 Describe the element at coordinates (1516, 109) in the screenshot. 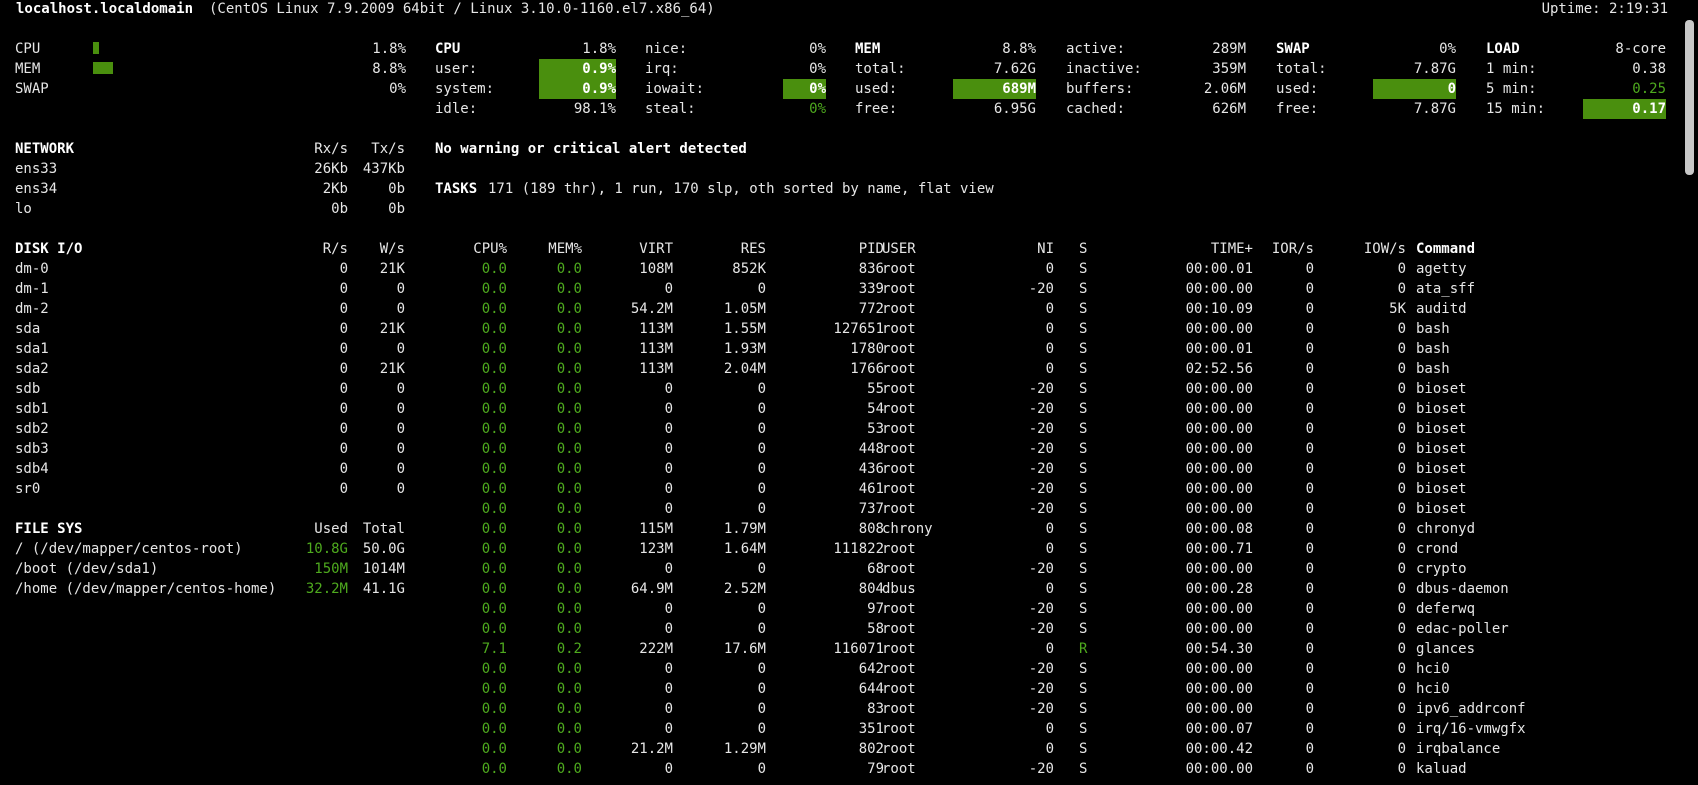

I see `load-15min-label: 15 min:` at that location.